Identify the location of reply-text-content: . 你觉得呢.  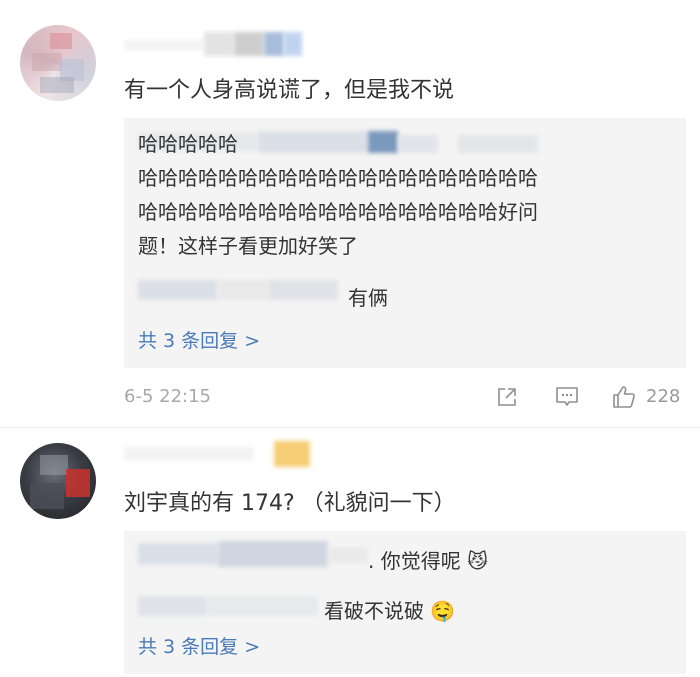
(414, 561).